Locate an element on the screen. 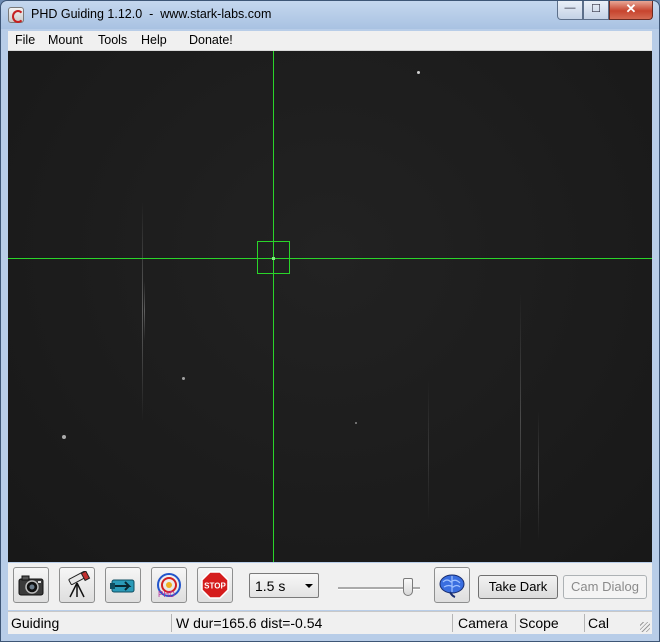 This screenshot has height=642, width=660. cam-dialog-button: Cam Dialog is located at coordinates (605, 587).